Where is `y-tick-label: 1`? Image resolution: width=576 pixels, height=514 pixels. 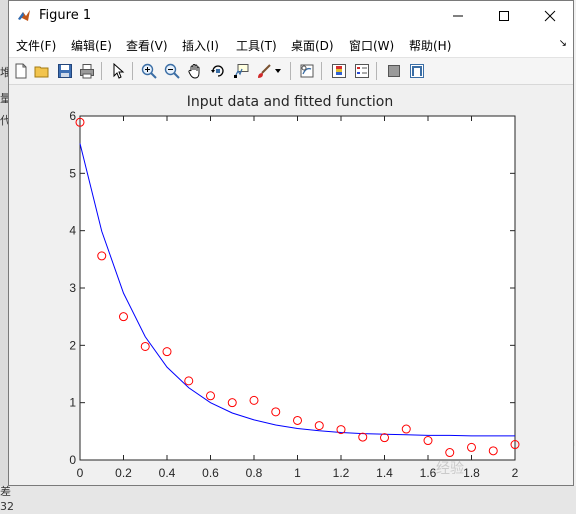
y-tick-label: 1 is located at coordinates (72, 403).